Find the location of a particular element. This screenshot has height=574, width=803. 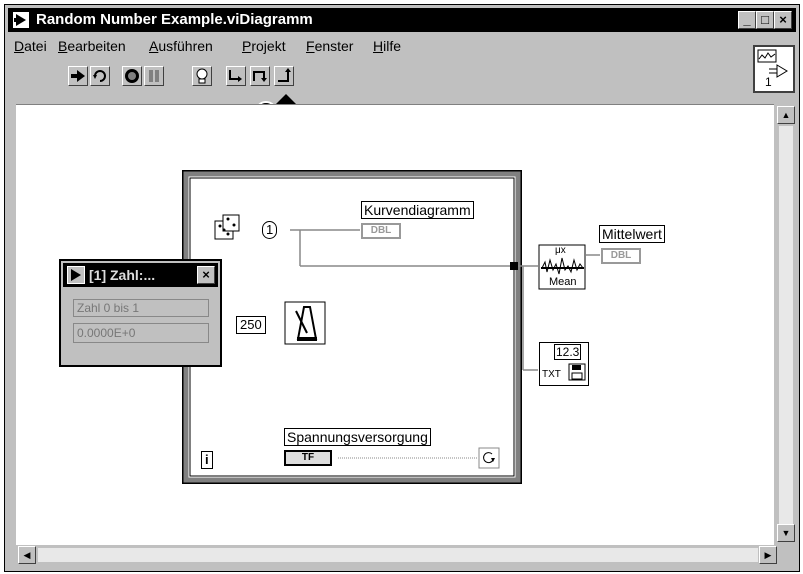

horizontal-scrollbar: ◀ ▶ is located at coordinates (396, 555).